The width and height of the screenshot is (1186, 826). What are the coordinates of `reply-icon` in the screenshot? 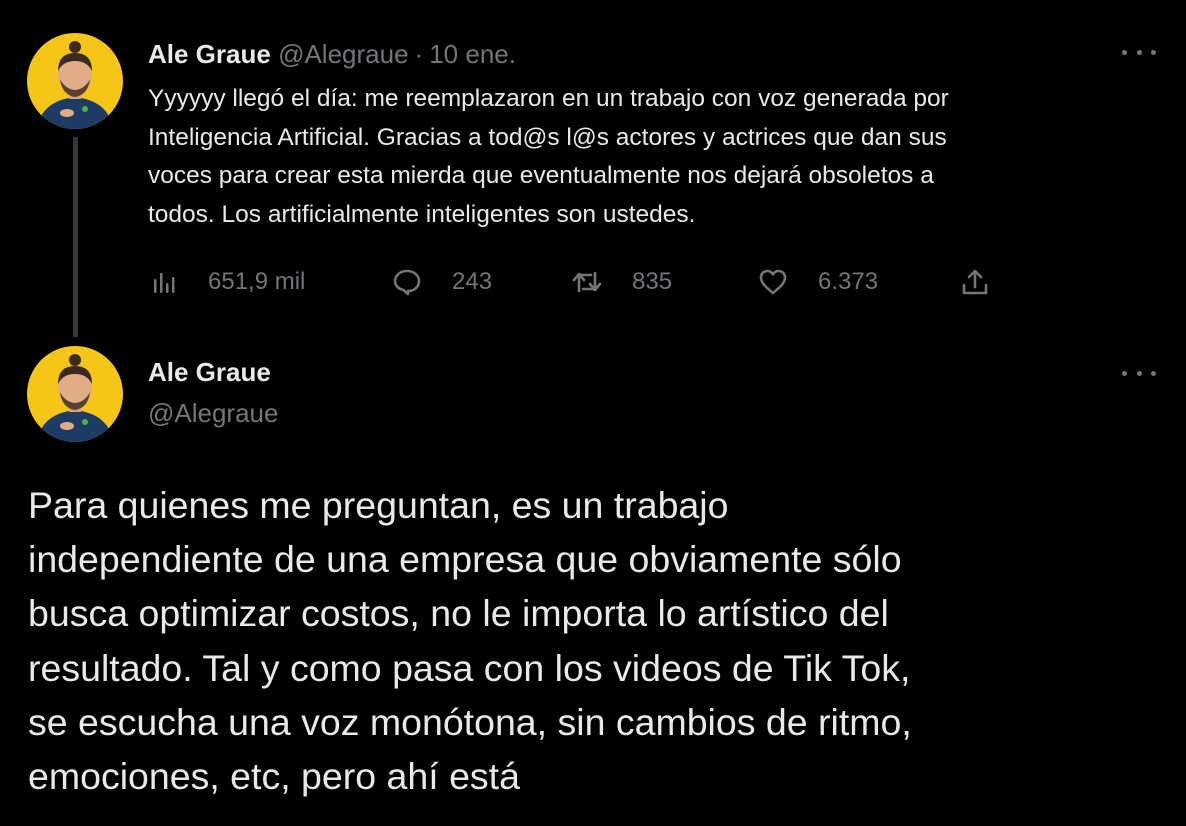 It's located at (407, 282).